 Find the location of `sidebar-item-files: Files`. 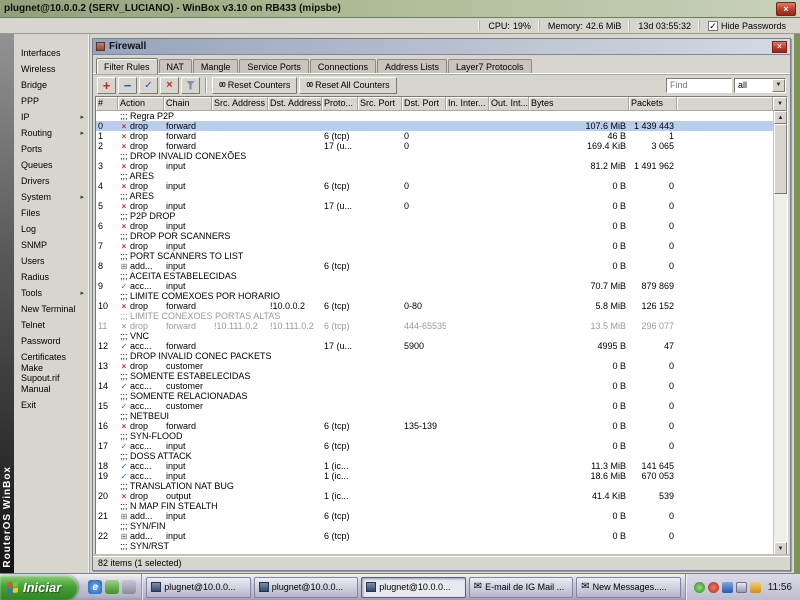

sidebar-item-files: Files is located at coordinates (51, 213).